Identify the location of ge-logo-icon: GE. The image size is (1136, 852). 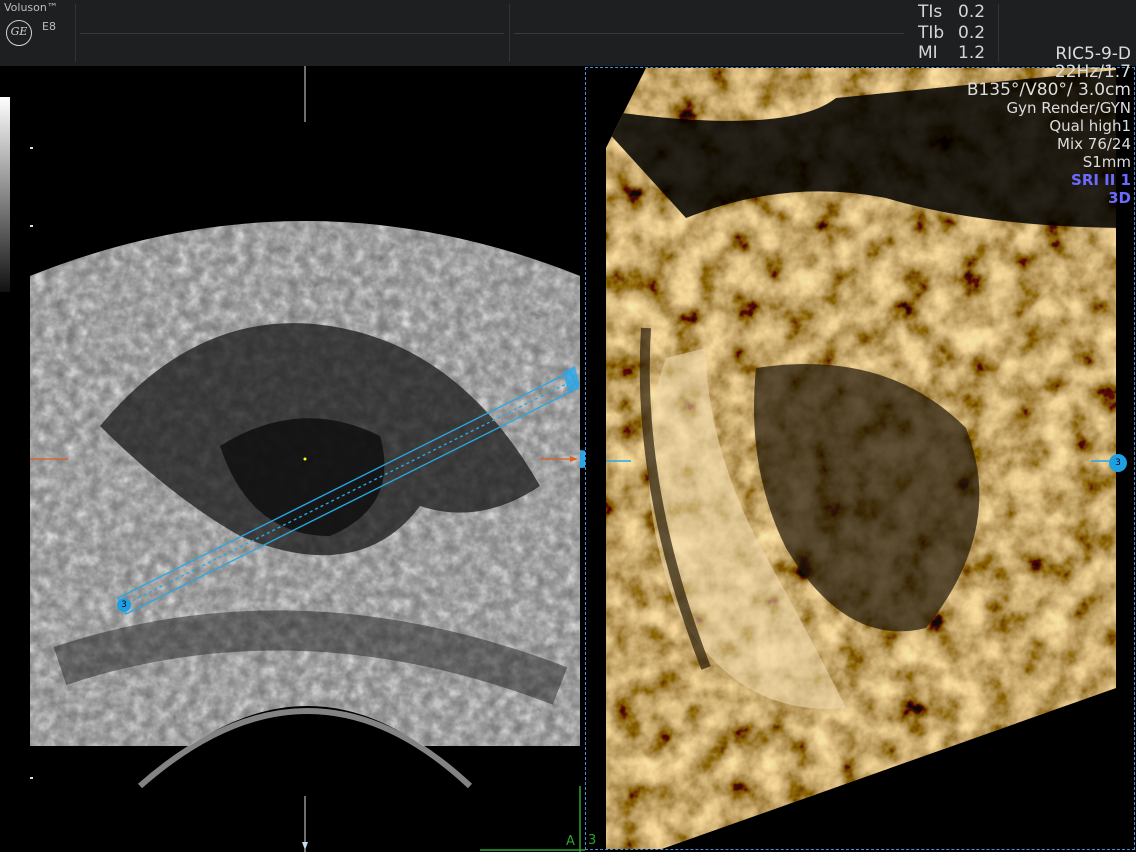
(19, 33).